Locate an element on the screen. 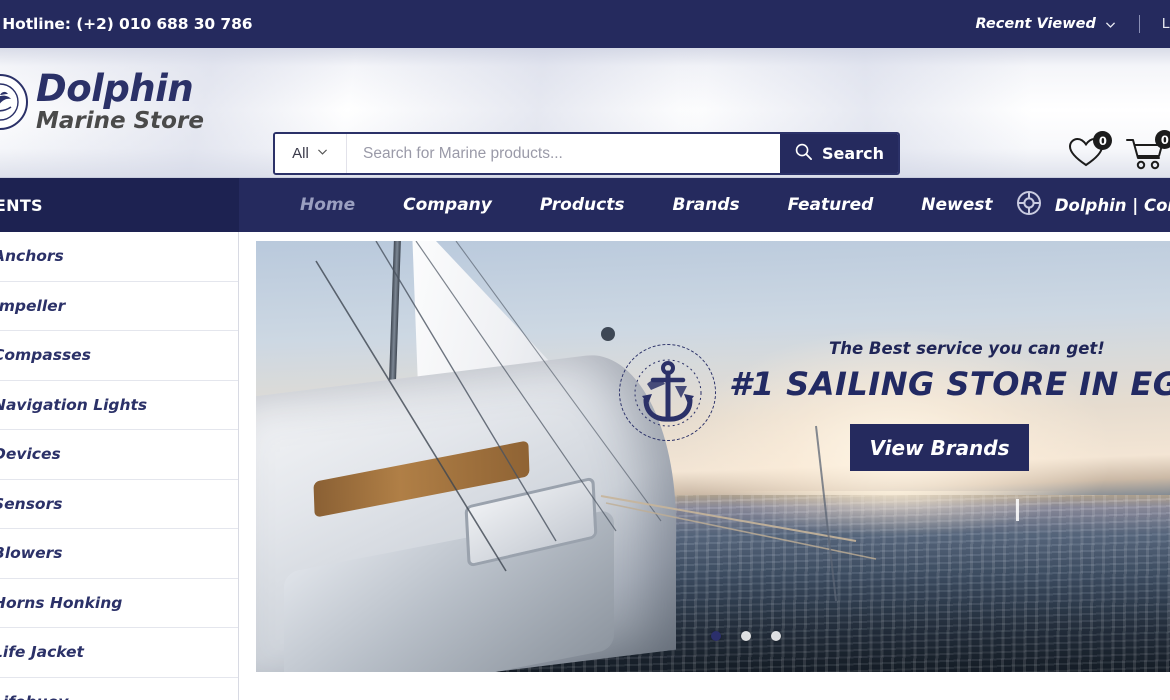 The width and height of the screenshot is (1170, 700). topbar-left-group: g Hotline: (+2) 010 688 30 786 is located at coordinates (126, 24).